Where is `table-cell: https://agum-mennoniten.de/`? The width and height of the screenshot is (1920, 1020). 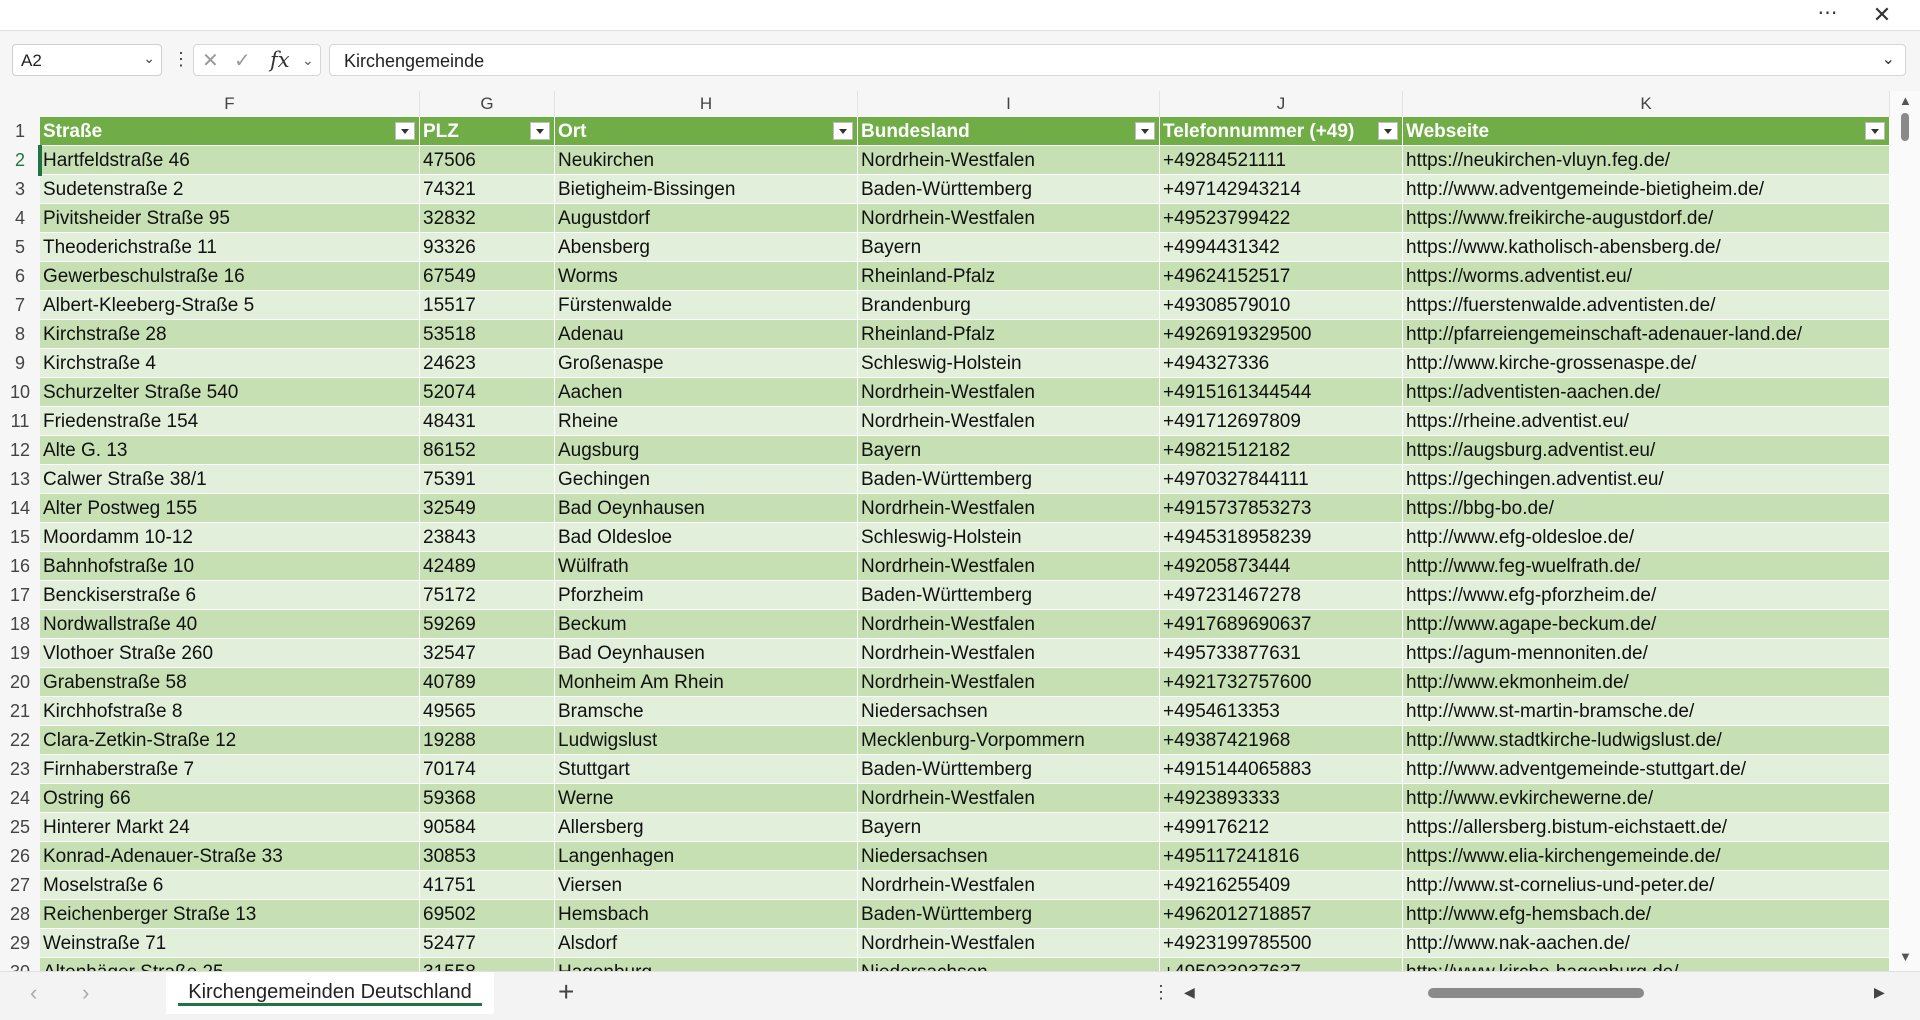
table-cell: https://agum-mennoniten.de/ is located at coordinates (1646, 653).